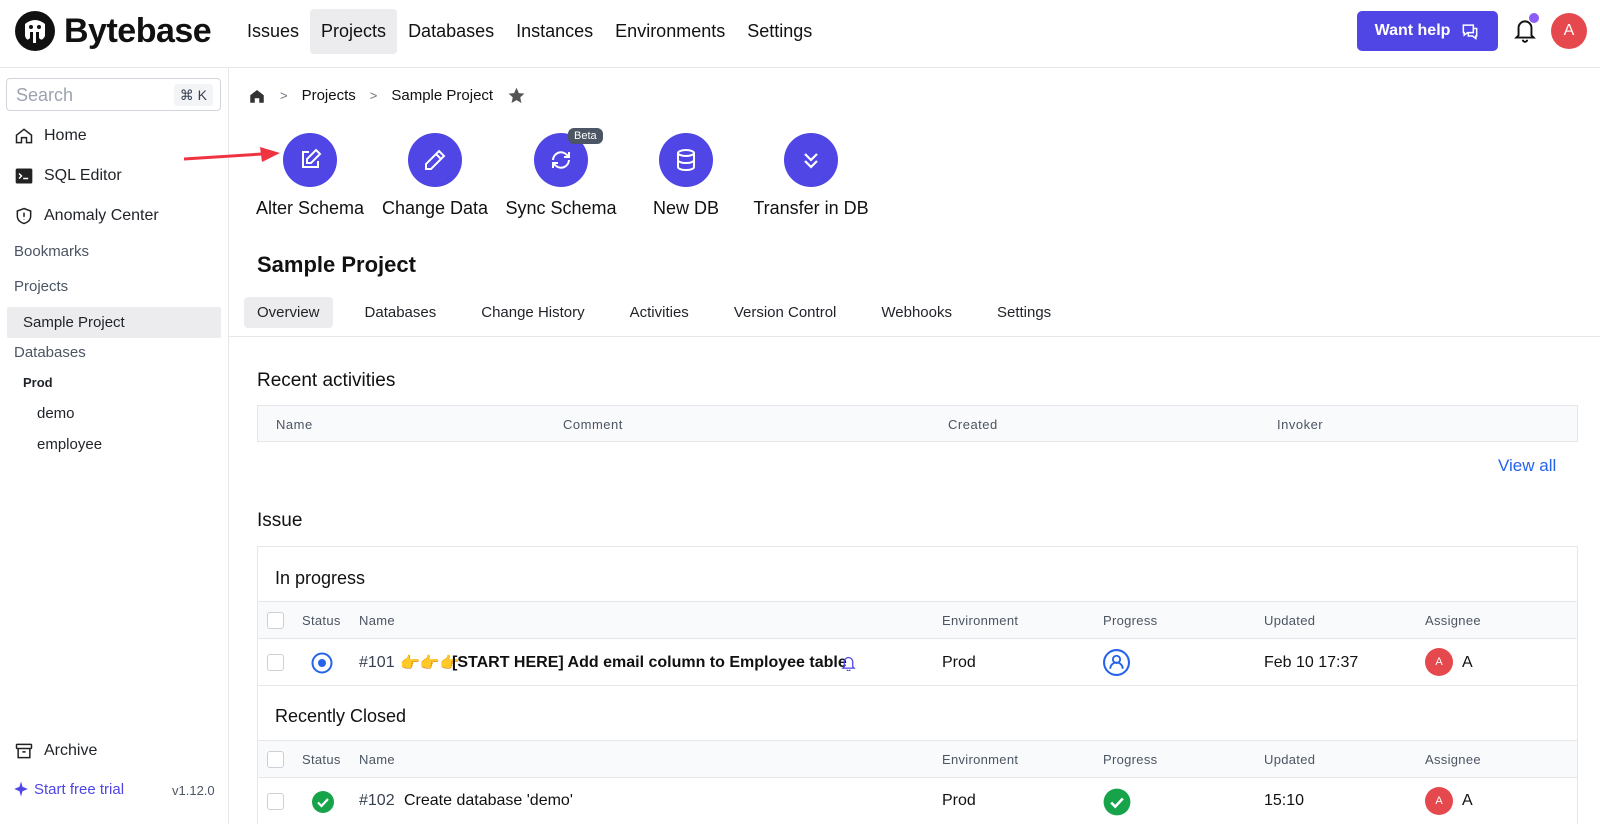  What do you see at coordinates (451, 31) in the screenshot?
I see `nav-databases: Databases` at bounding box center [451, 31].